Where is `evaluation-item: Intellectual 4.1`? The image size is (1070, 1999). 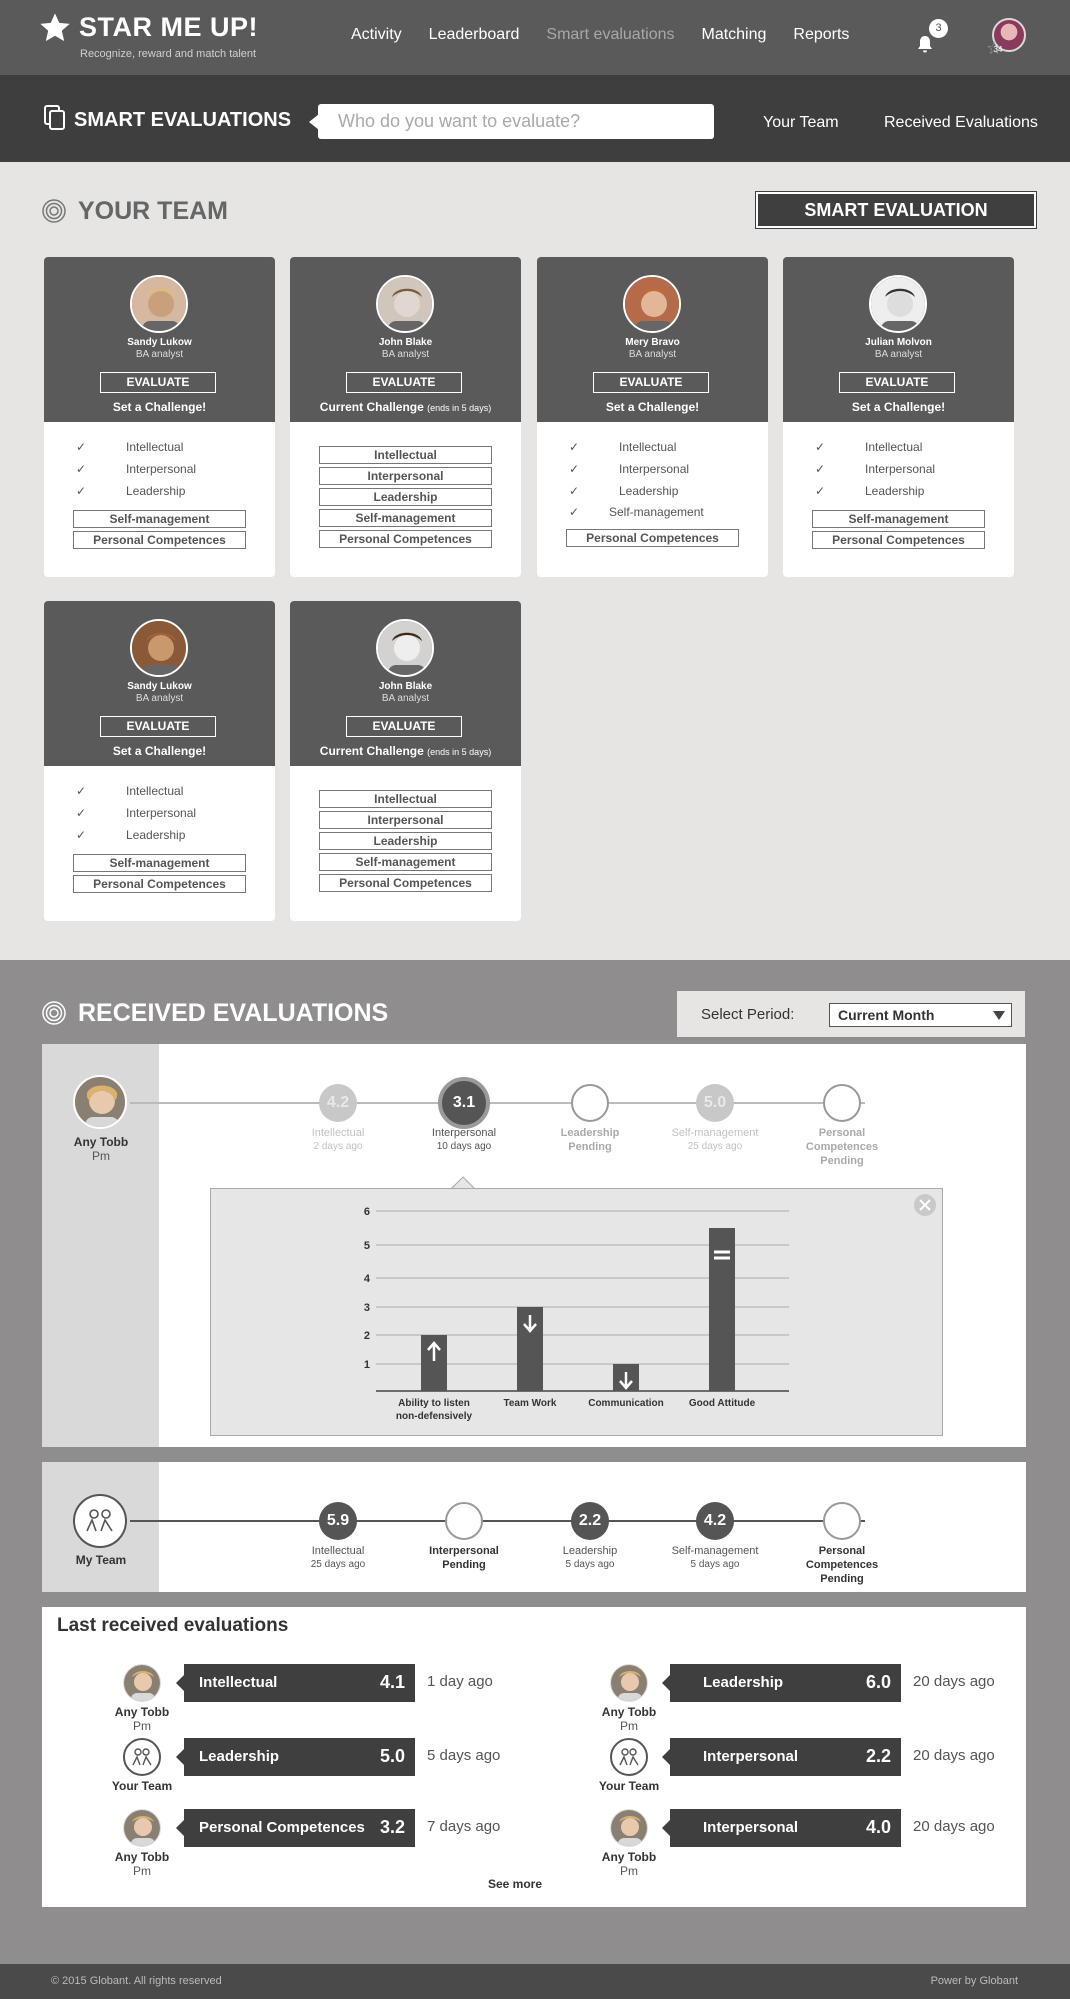
evaluation-item: Intellectual 4.1 is located at coordinates (295, 1683).